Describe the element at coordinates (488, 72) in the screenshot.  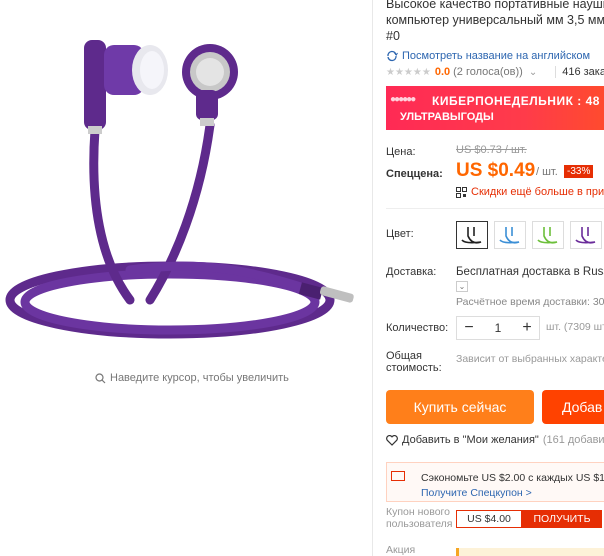
I see `votes-count: (2 голоса(ов))` at that location.